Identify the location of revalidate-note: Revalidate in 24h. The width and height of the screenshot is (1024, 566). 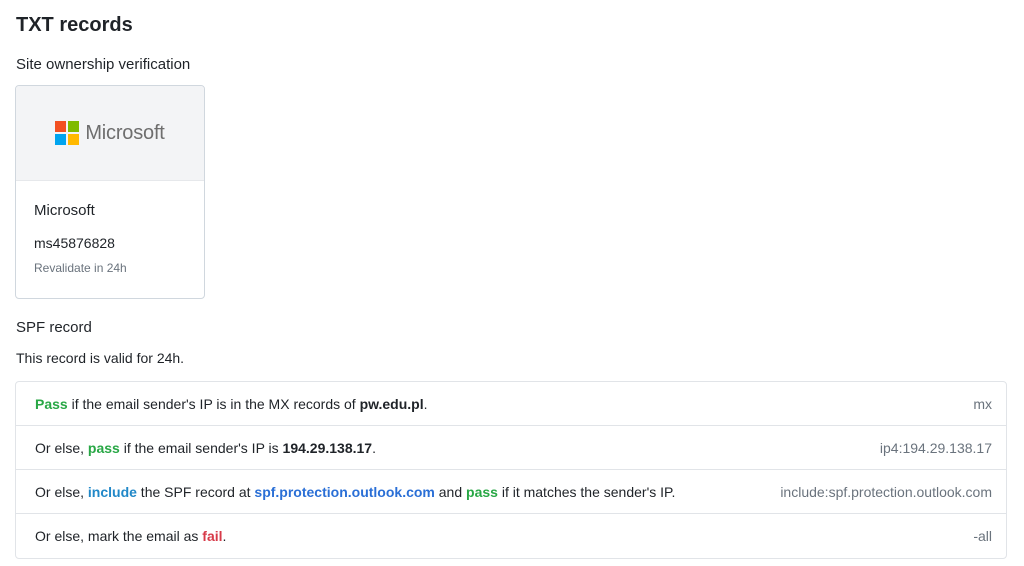
(80, 268).